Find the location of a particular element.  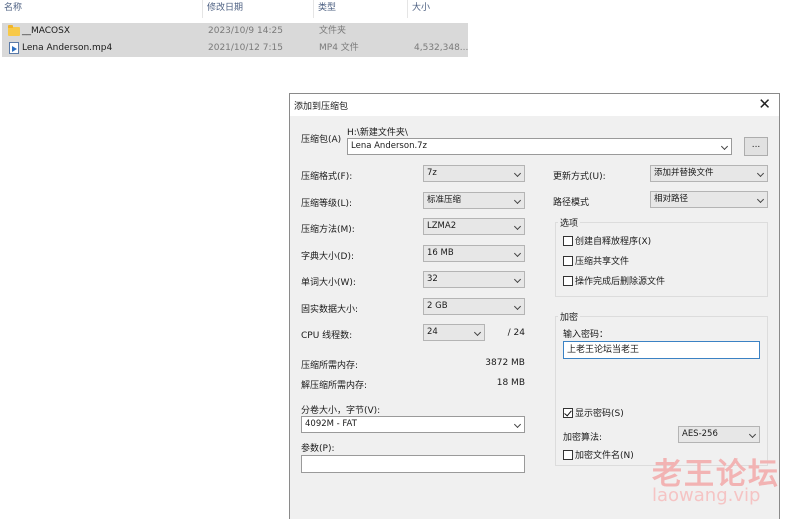

show-password-checkbox: 显示密码(S) is located at coordinates (593, 414).